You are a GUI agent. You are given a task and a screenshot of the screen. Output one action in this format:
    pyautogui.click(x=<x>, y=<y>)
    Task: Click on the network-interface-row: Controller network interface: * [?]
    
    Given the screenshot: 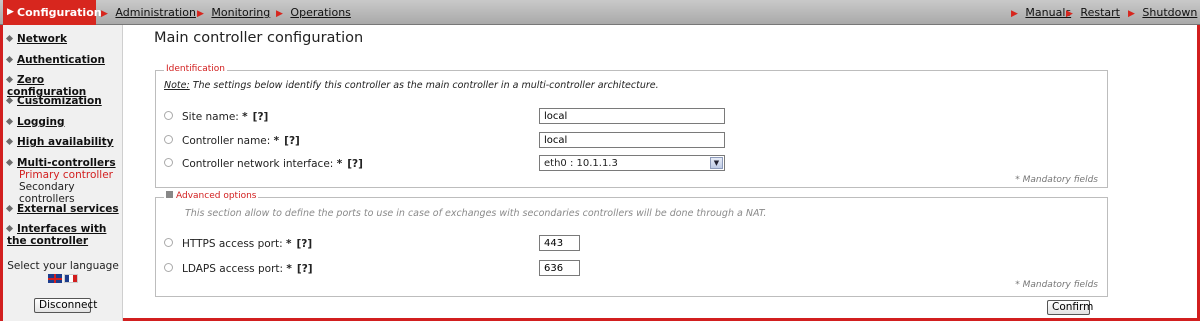 What is the action you would take?
    pyautogui.click(x=263, y=164)
    